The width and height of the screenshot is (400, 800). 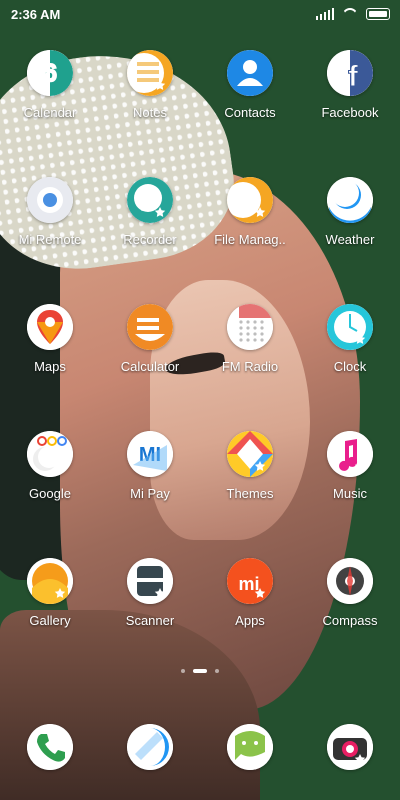 I want to click on calendar-icon: 6, so click(x=50, y=73).